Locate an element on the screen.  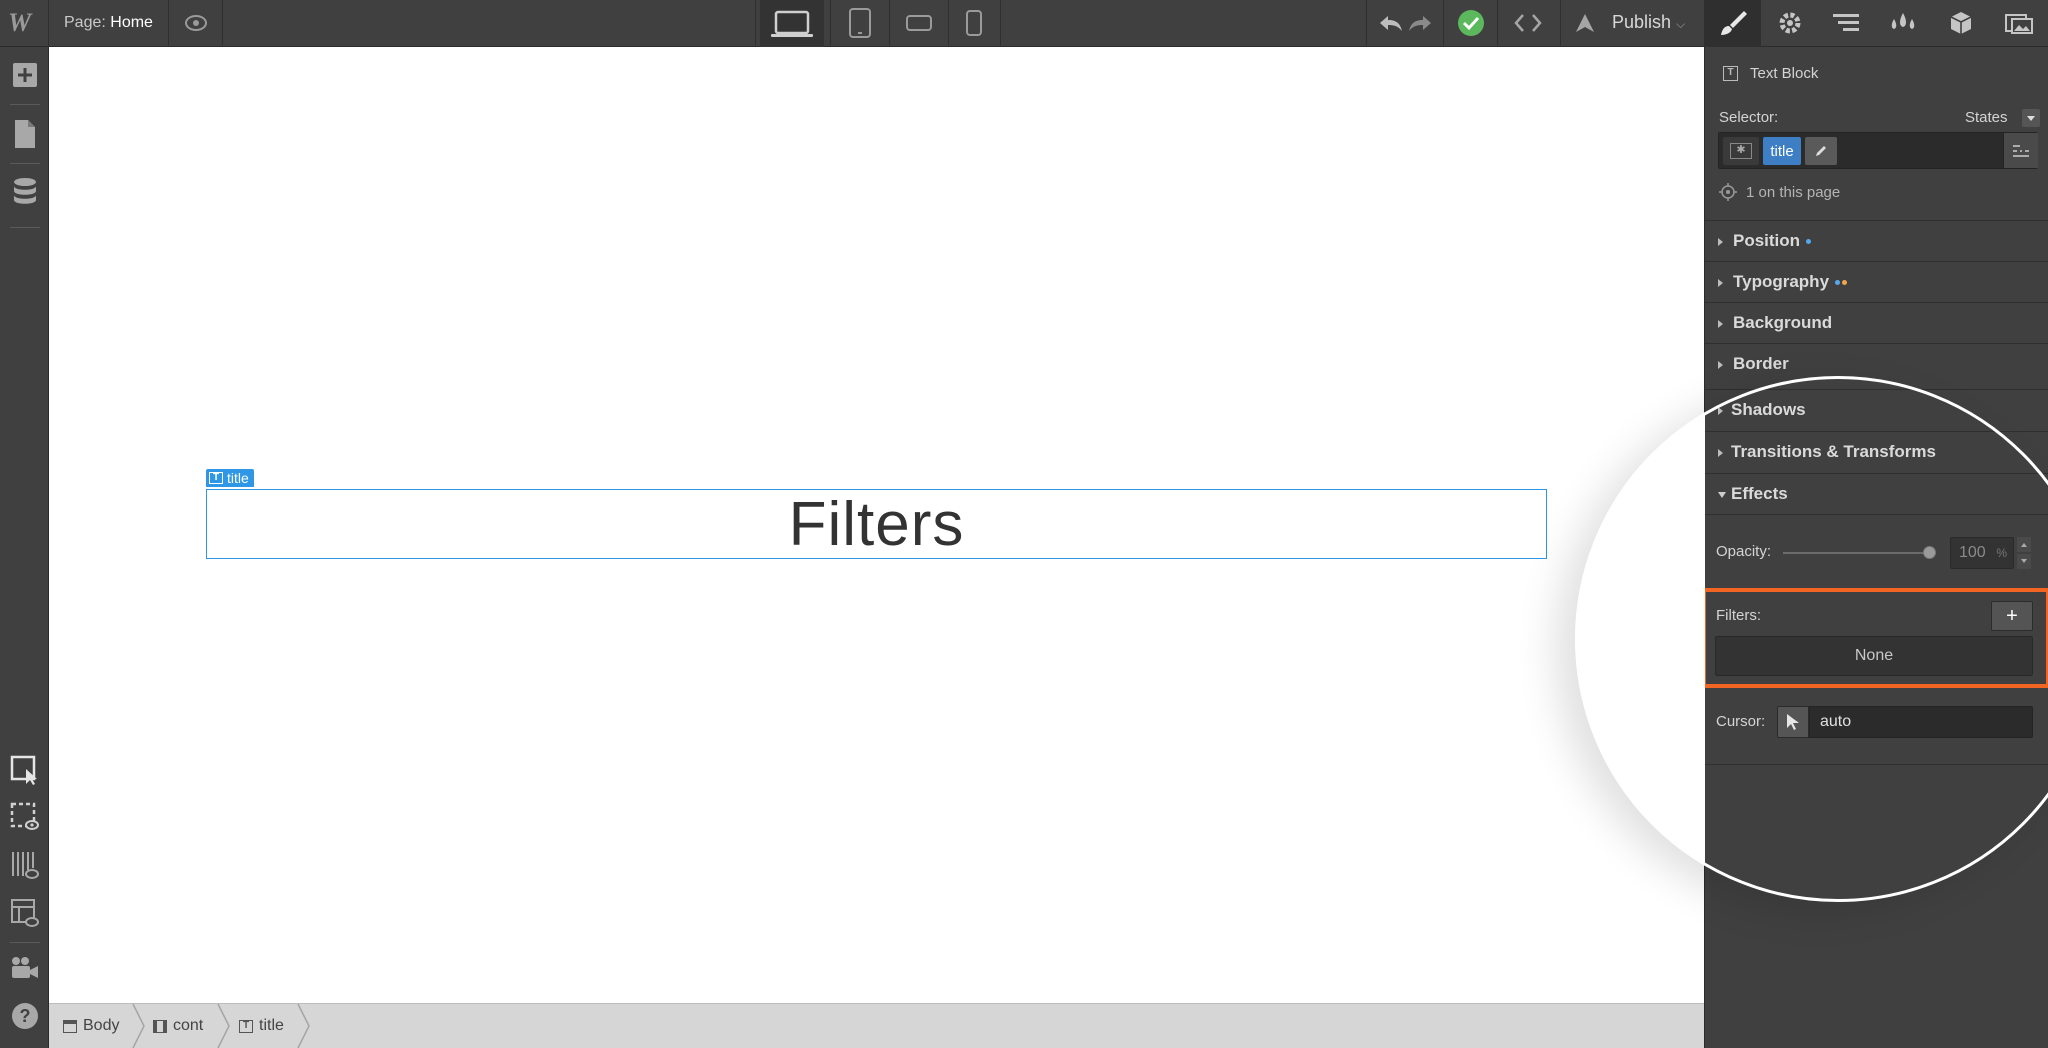
page-name: Home is located at coordinates (131, 22).